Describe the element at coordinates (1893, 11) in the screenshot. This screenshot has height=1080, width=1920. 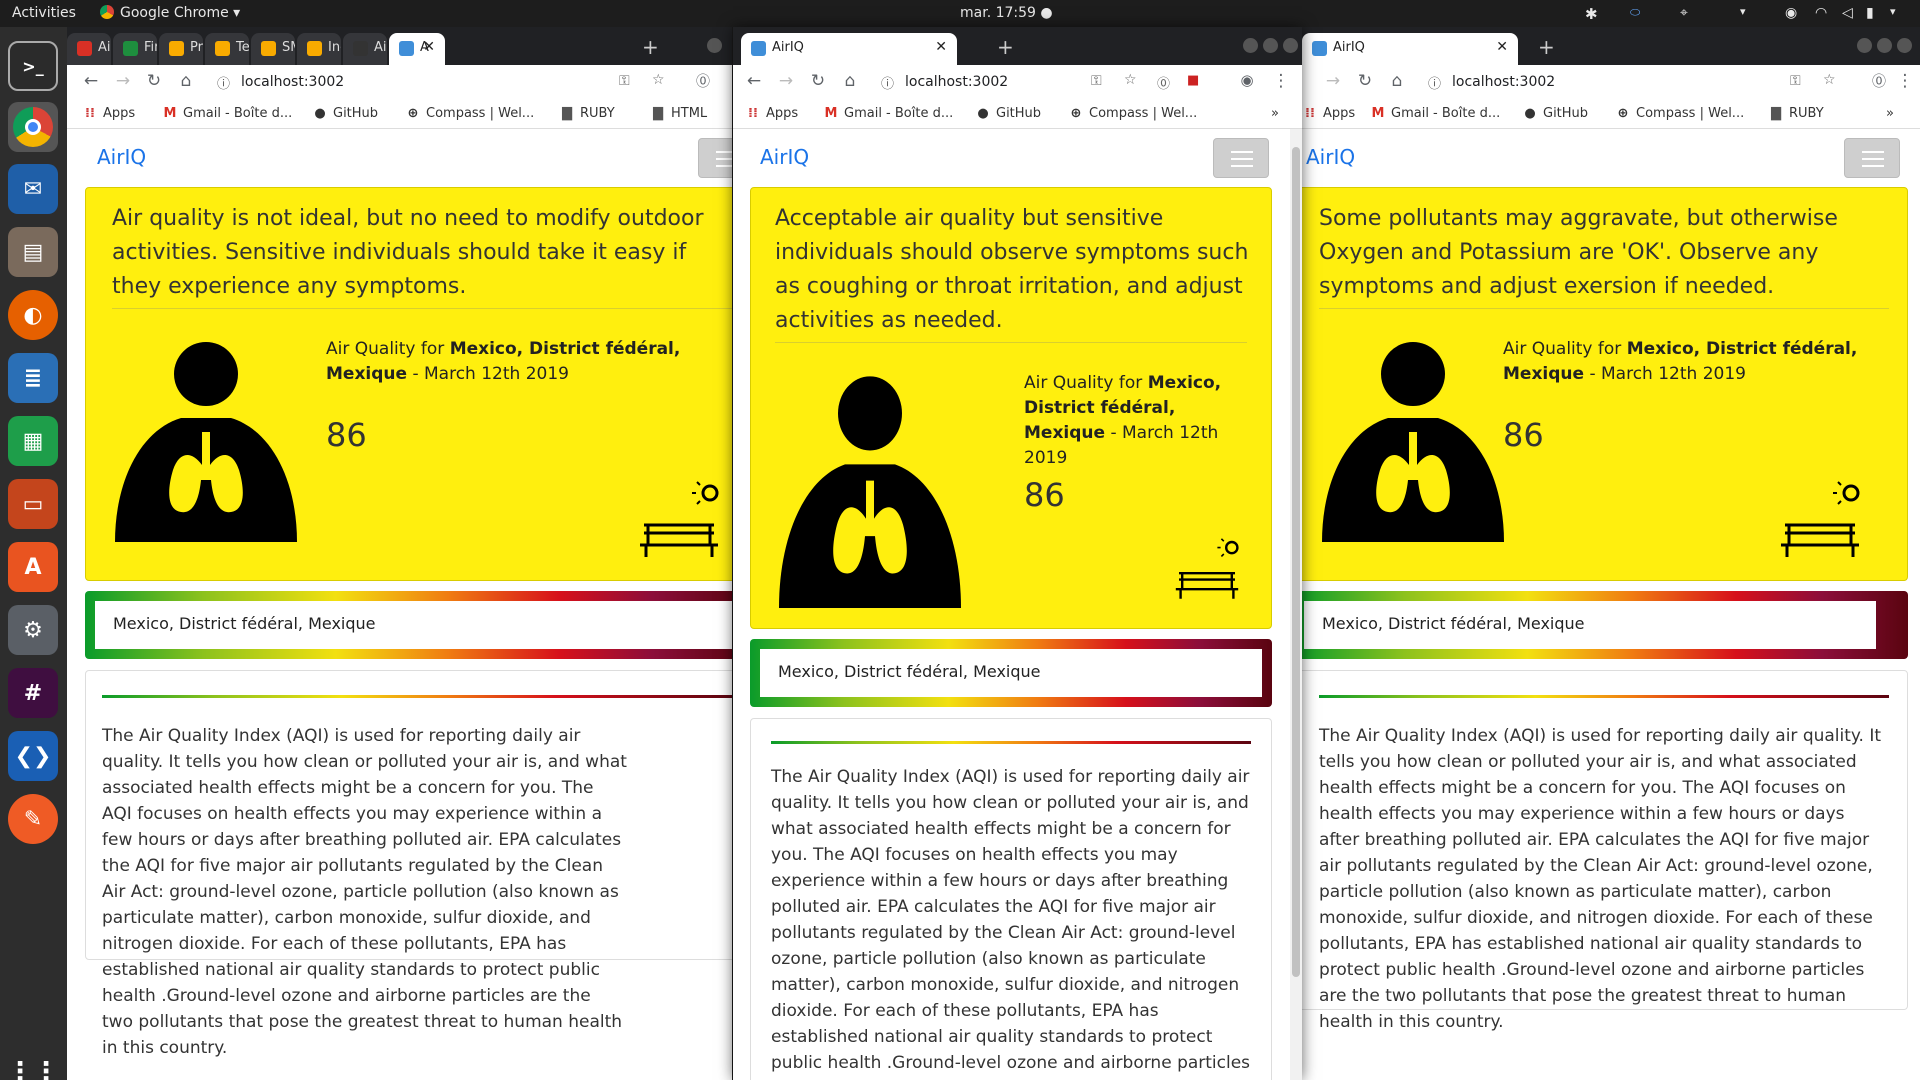
I see `system-menu-icon: ▾` at that location.